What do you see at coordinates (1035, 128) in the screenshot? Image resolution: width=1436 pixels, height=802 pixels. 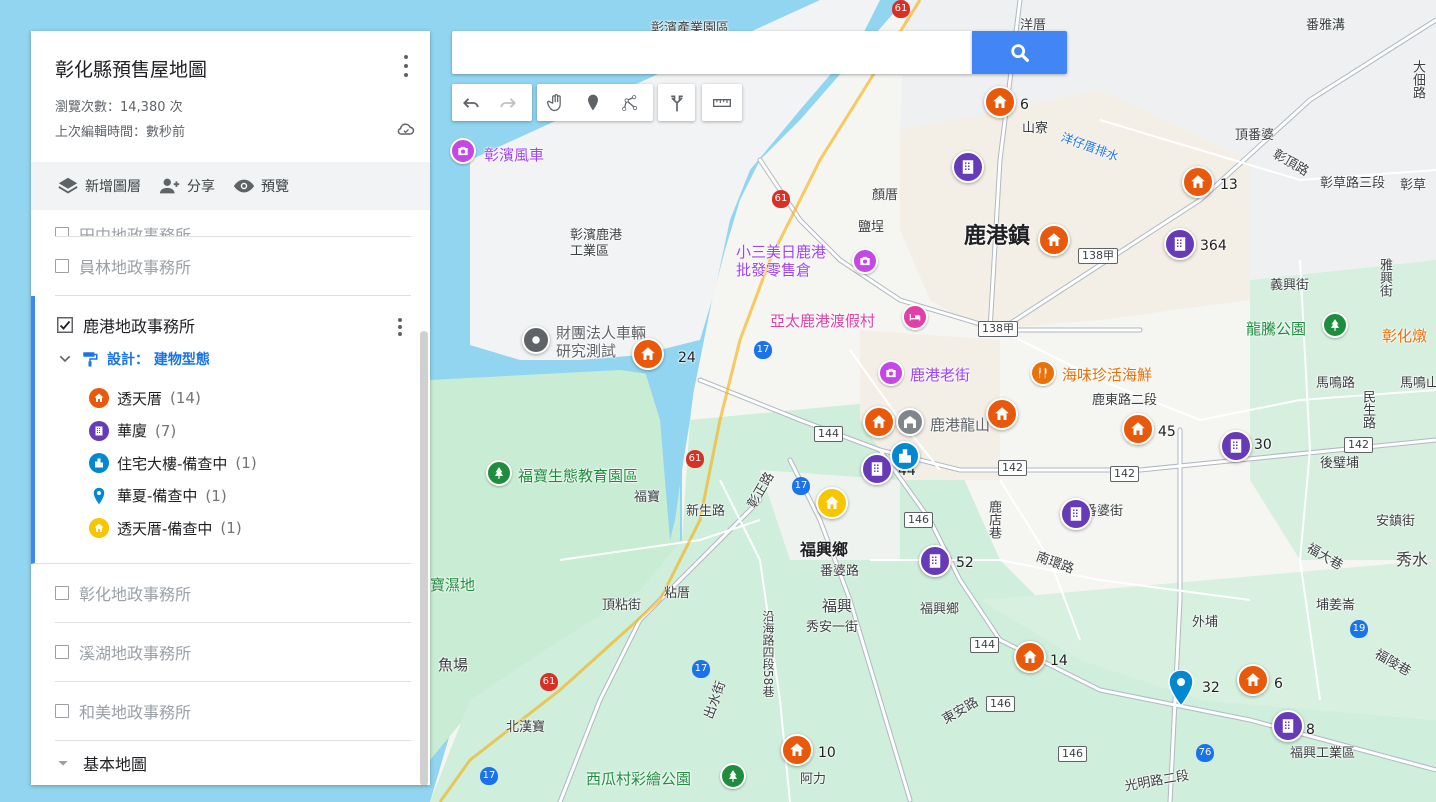 I see `label-shanzhai: 山寮` at bounding box center [1035, 128].